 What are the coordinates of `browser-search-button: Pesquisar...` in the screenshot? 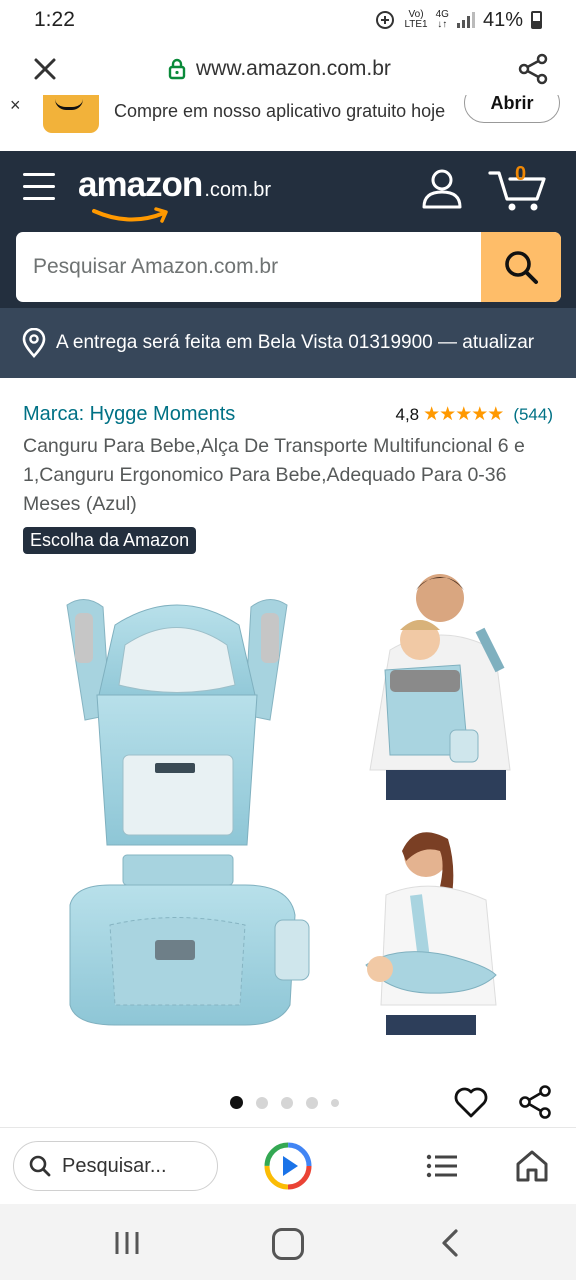 It's located at (115, 1166).